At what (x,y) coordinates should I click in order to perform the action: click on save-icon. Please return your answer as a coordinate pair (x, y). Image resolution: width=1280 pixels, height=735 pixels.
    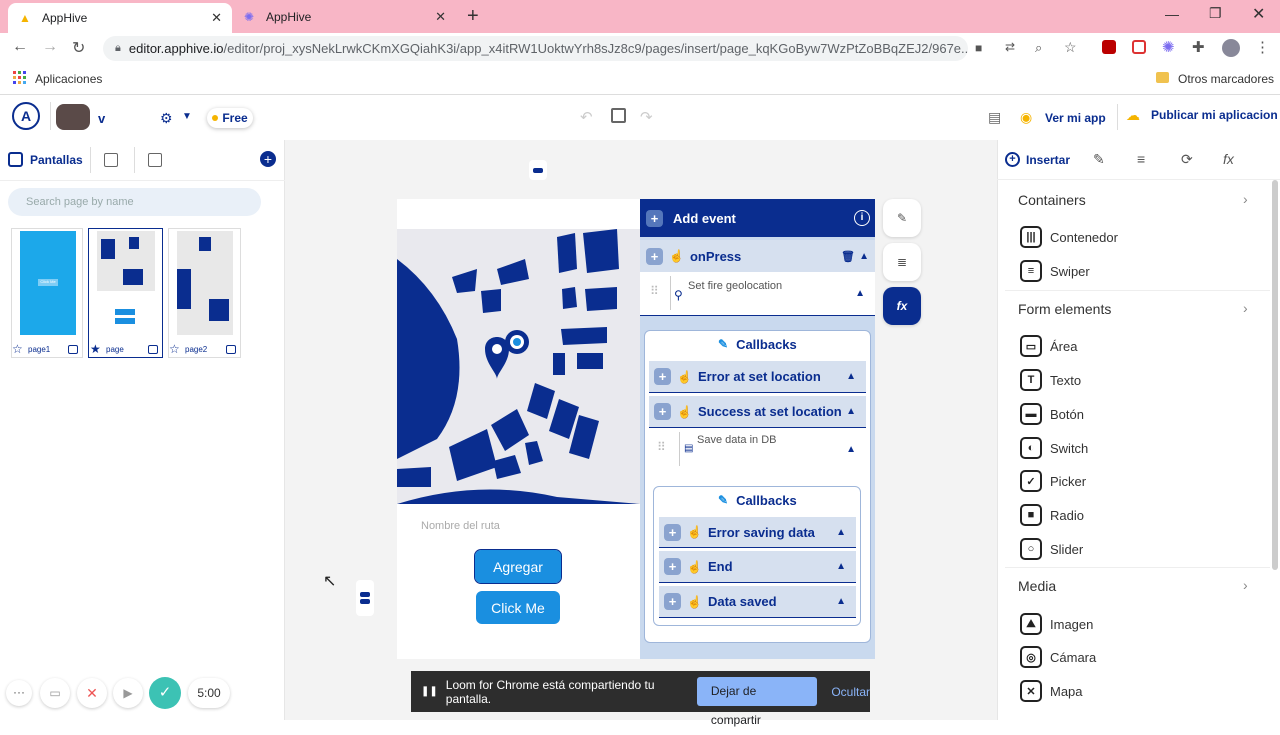
    Looking at the image, I should click on (618, 115).